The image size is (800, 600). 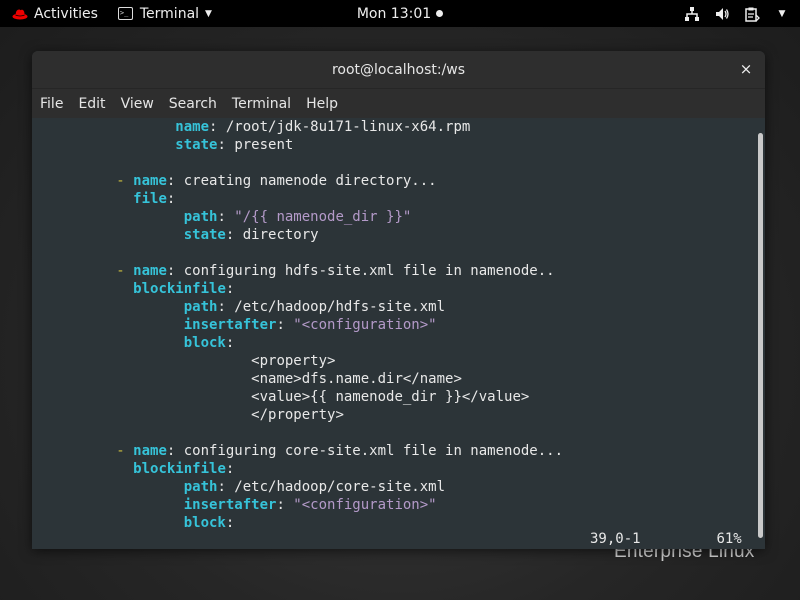 I want to click on yaml-value: <property>, so click(x=293, y=361).